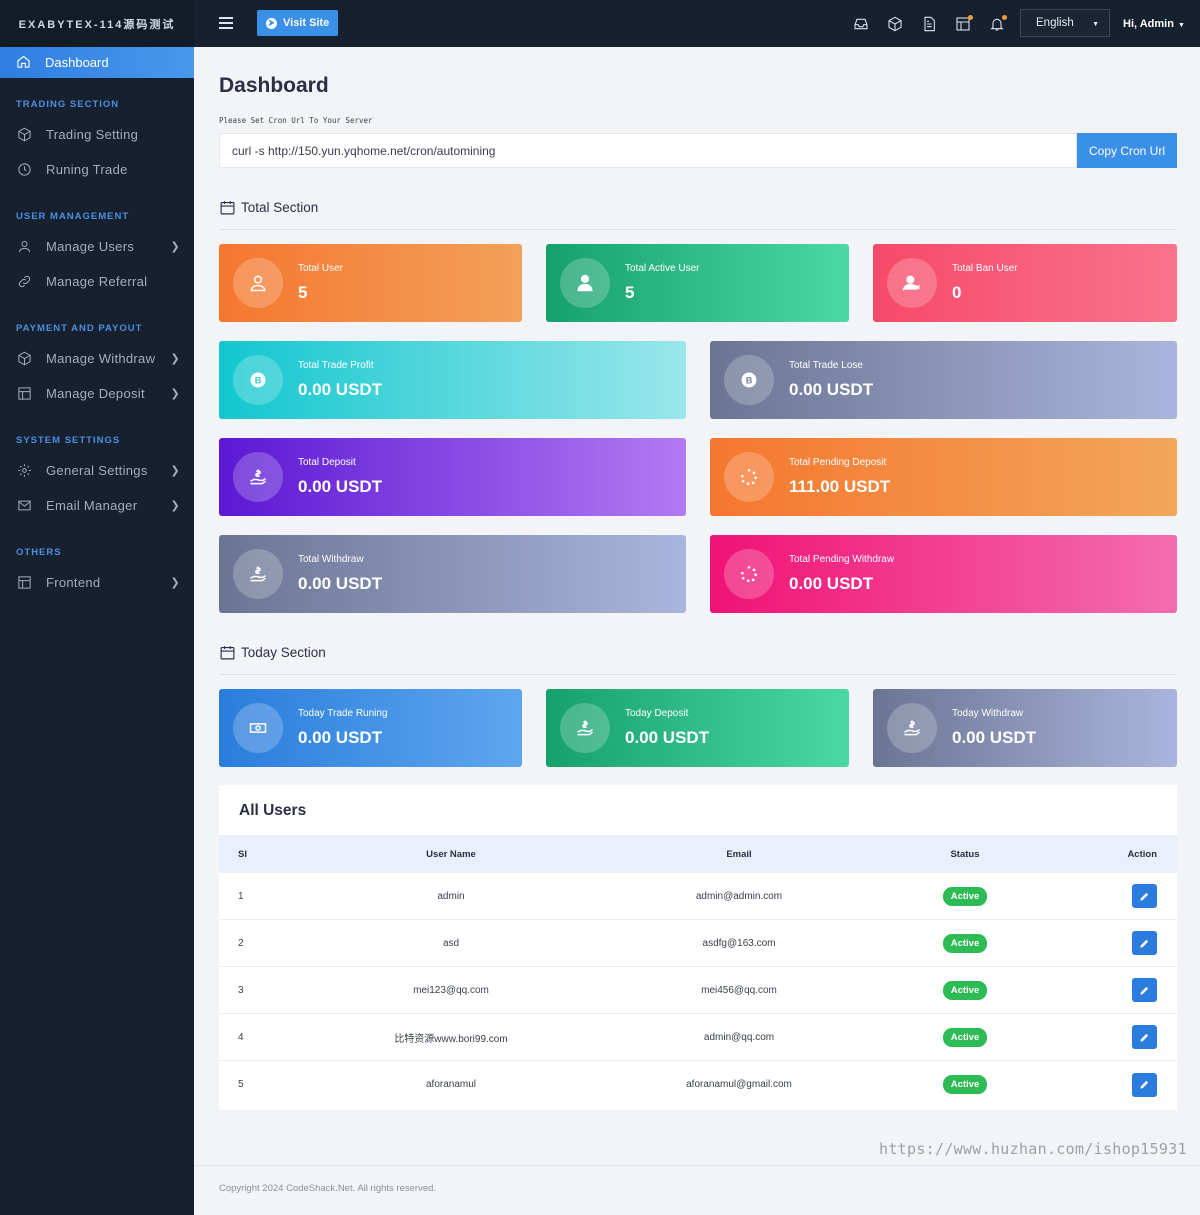 The height and width of the screenshot is (1215, 1200). Describe the element at coordinates (452, 477) in the screenshot. I see `total-deposit-card: Total Deposit 0.00 USDT` at that location.